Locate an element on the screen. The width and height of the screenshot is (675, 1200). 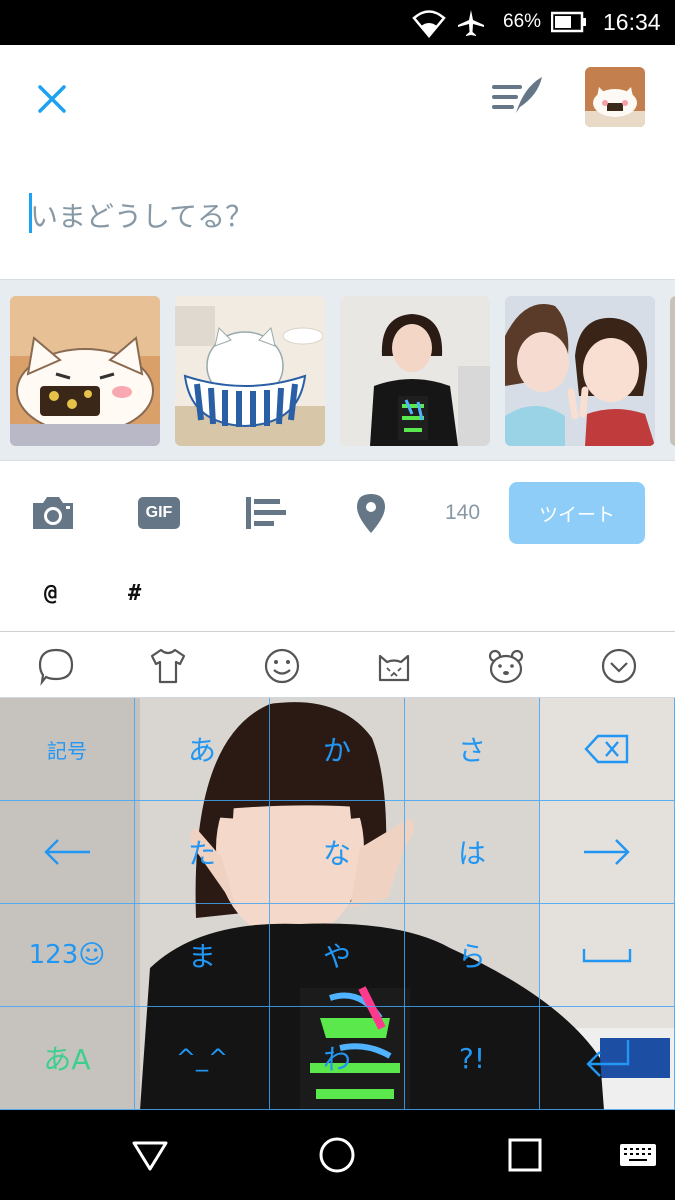
bear-face-icon is located at coordinates (506, 666).